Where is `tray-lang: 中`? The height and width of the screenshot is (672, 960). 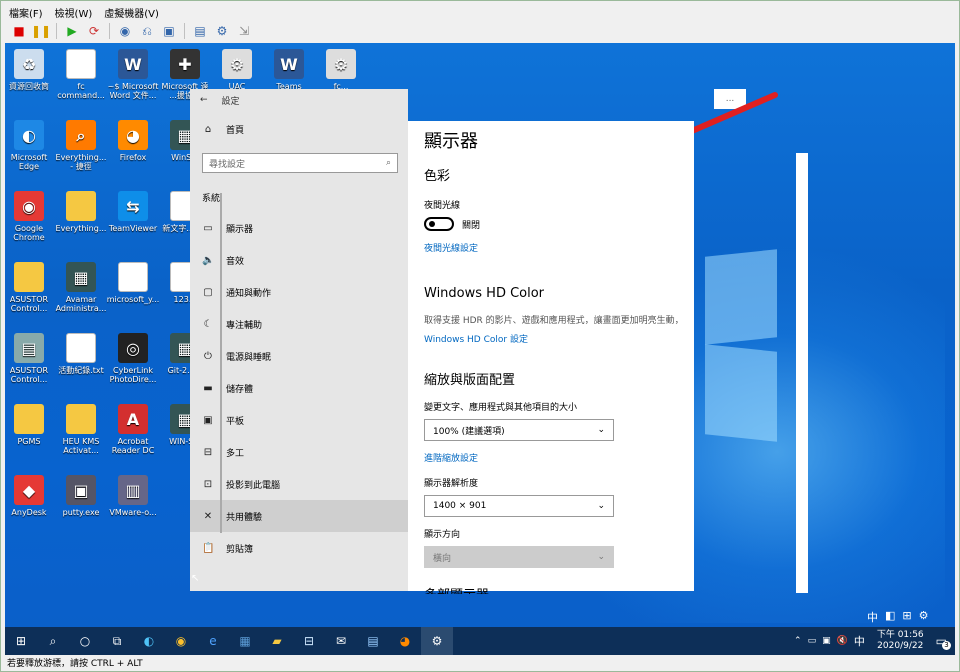
tray-lang: 中 is located at coordinates (859, 641).